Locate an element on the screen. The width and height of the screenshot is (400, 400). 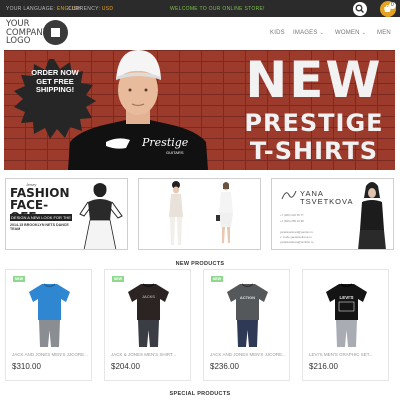
cart-button: 0 is located at coordinates (388, 9).